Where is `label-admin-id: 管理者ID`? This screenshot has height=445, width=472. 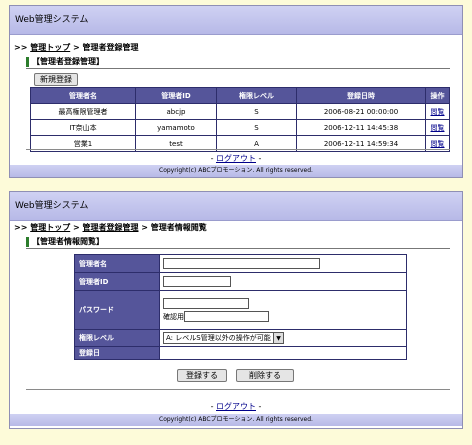
label-admin-id: 管理者ID is located at coordinates (117, 281).